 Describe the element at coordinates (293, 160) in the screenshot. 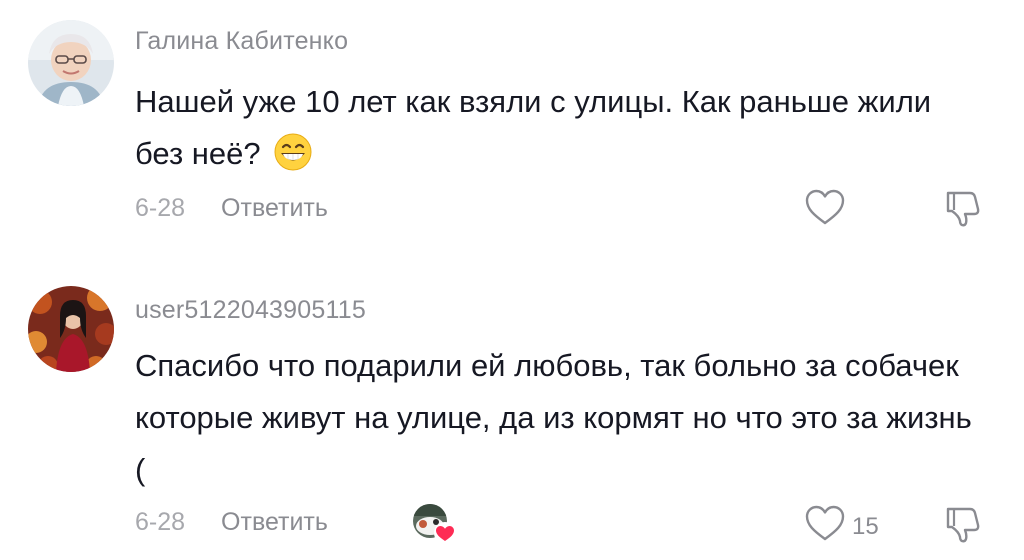

I see `grinning-emoji-icon` at that location.